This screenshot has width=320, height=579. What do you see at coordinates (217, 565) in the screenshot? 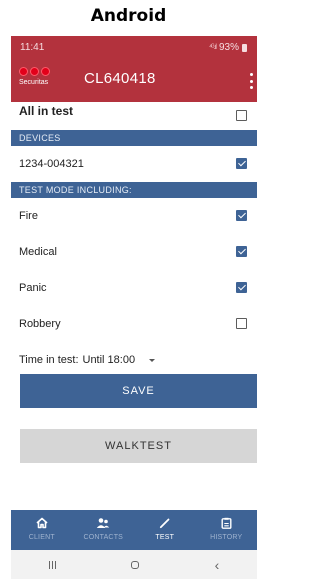
I see `back-icon: ‹` at bounding box center [217, 565].